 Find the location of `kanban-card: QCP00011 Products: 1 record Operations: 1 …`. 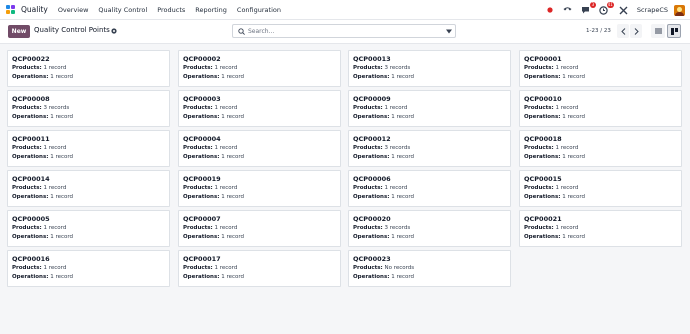

kanban-card: QCP00011 Products: 1 record Operations: 1 … is located at coordinates (88, 148).